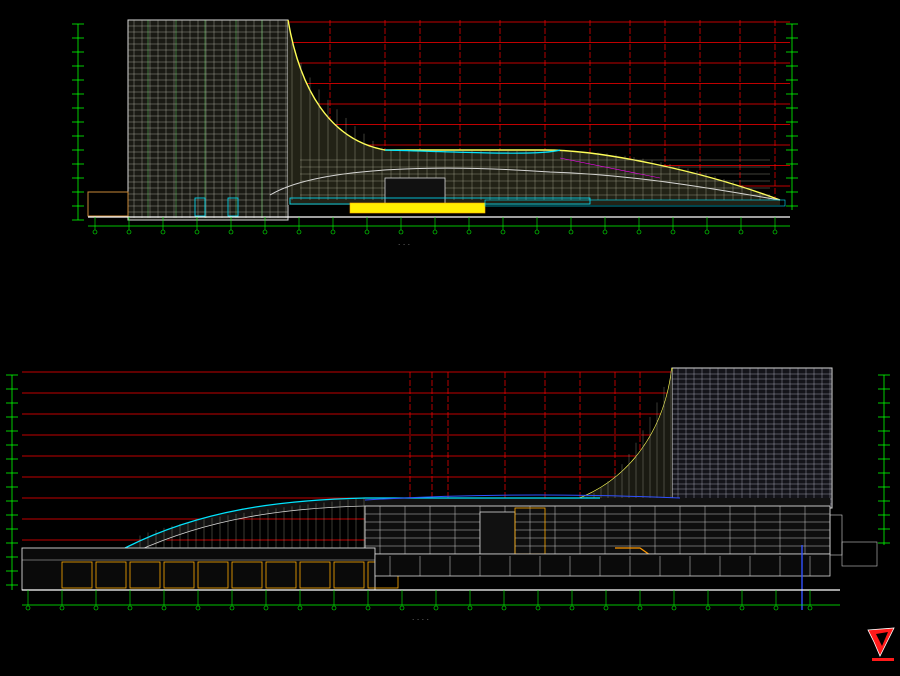  Describe the element at coordinates (884, 459) in the screenshot. I see `lower-right-level-scale` at that location.